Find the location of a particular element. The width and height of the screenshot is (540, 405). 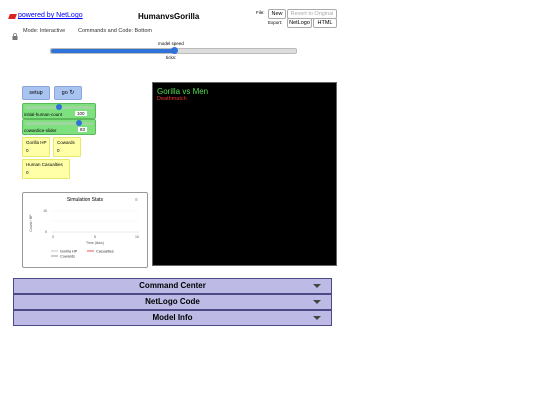

plot-ylabel: Count / HP is located at coordinates (31, 223).